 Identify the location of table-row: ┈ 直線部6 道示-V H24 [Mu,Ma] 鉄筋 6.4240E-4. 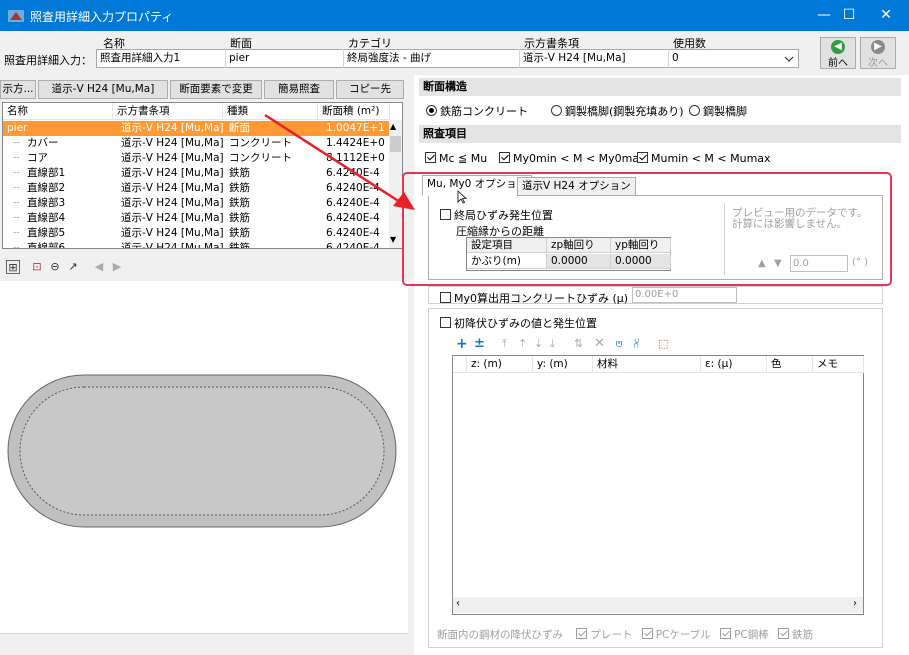
(196, 245).